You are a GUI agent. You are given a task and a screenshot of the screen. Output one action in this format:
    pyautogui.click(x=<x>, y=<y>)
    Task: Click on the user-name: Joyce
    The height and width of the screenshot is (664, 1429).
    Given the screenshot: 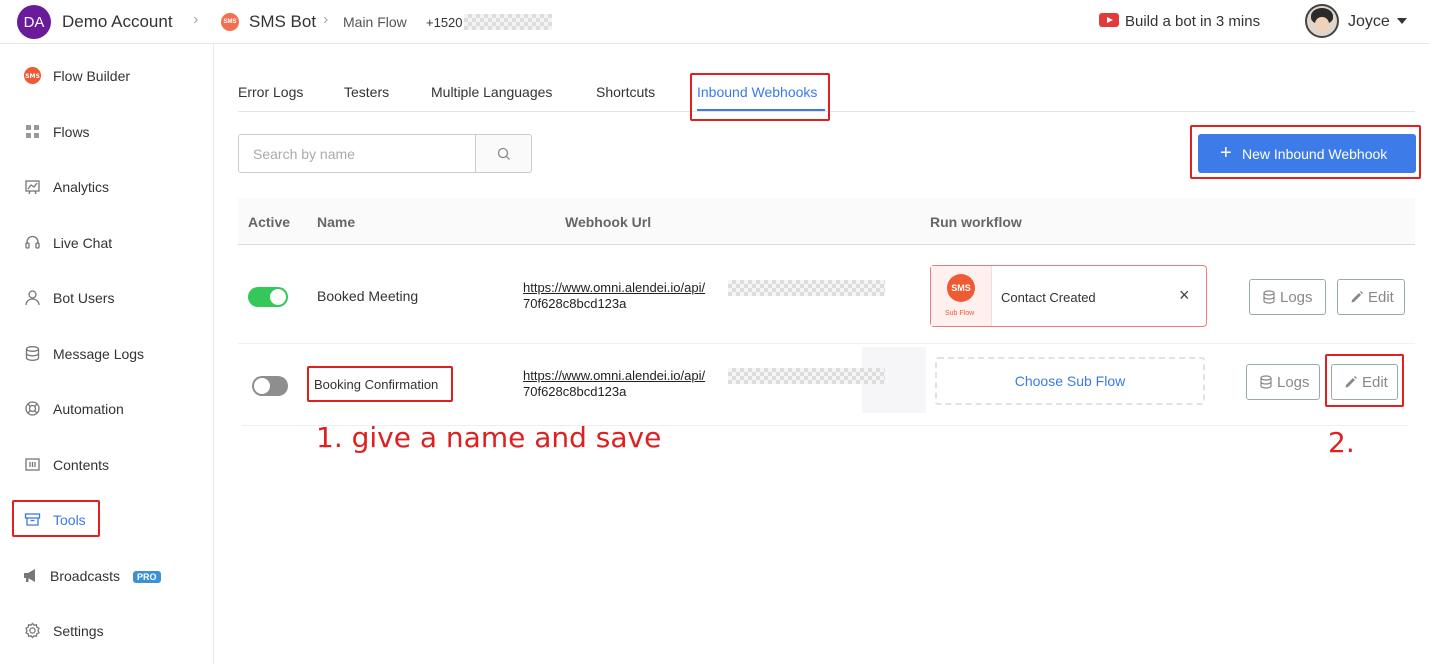 What is the action you would take?
    pyautogui.click(x=1369, y=22)
    